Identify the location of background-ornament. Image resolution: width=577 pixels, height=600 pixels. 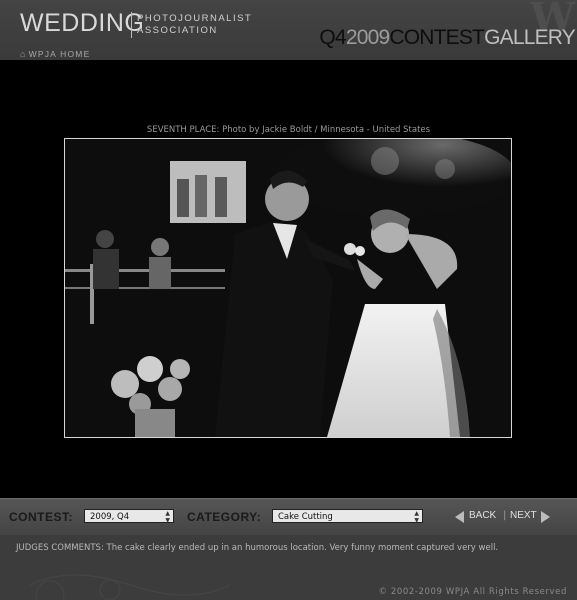
(130, 587).